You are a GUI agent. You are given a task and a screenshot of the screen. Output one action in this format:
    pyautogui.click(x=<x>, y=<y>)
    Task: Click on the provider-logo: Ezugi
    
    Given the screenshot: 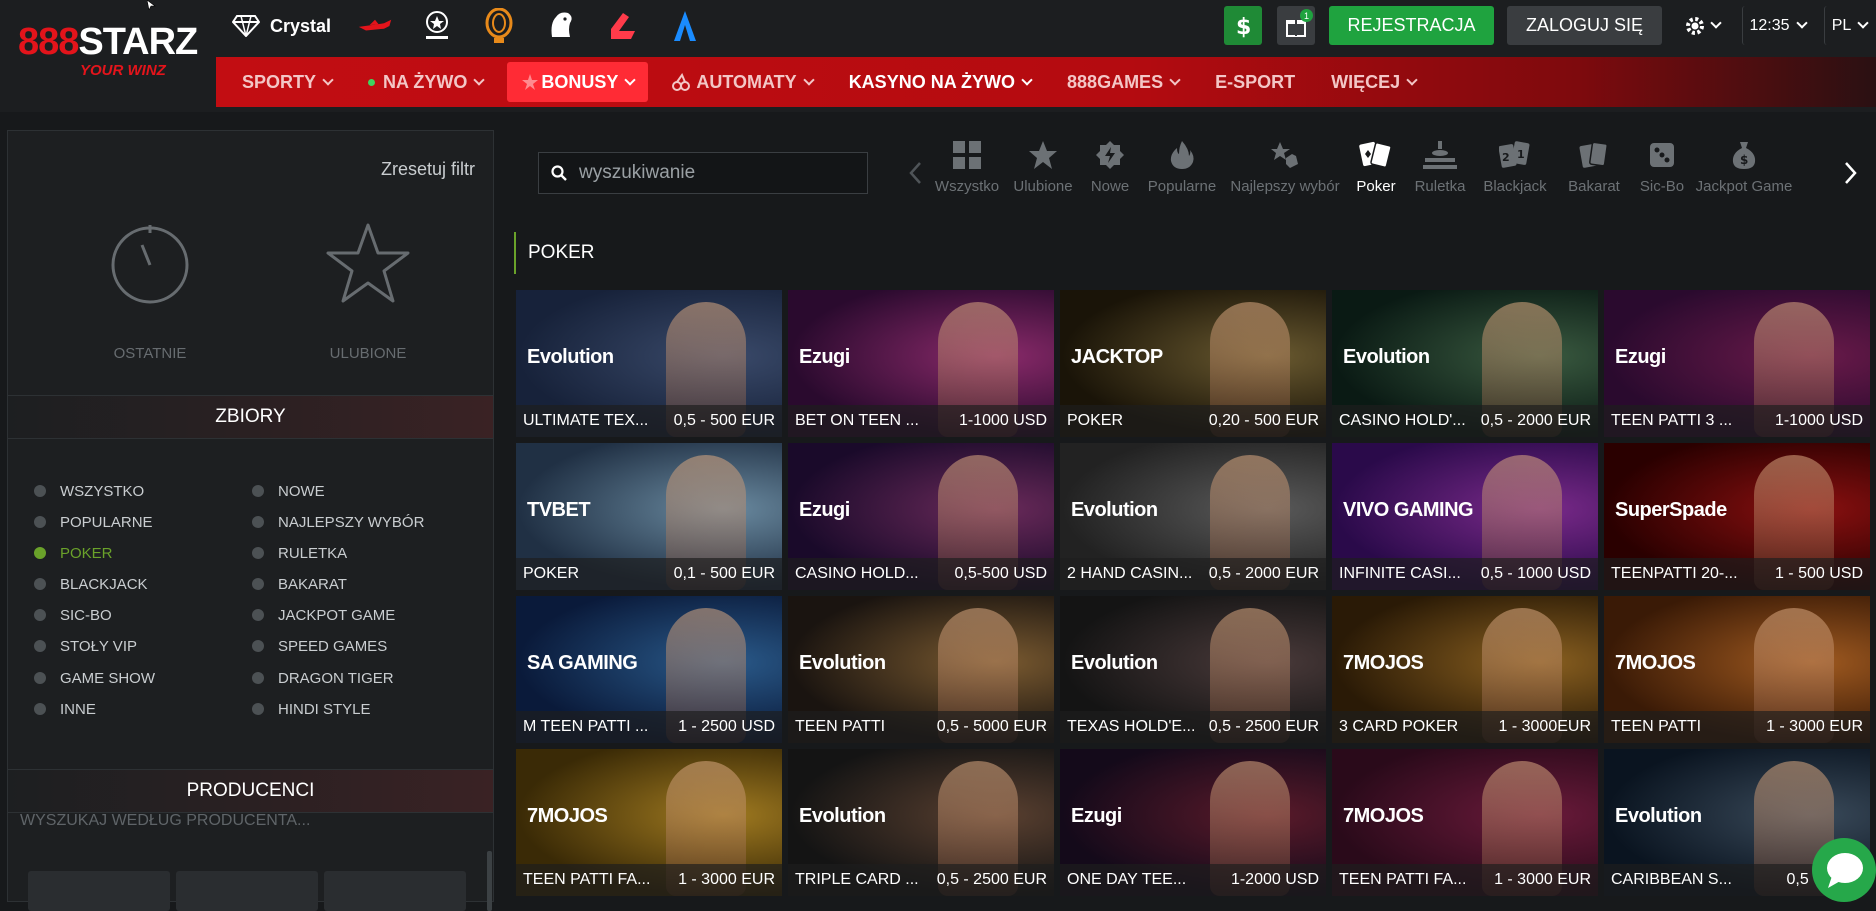 What is the action you would take?
    pyautogui.click(x=824, y=357)
    